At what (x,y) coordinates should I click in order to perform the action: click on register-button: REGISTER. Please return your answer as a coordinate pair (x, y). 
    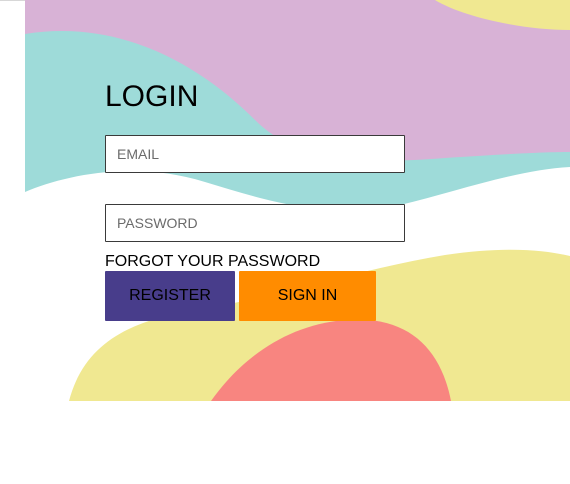
    Looking at the image, I should click on (170, 296).